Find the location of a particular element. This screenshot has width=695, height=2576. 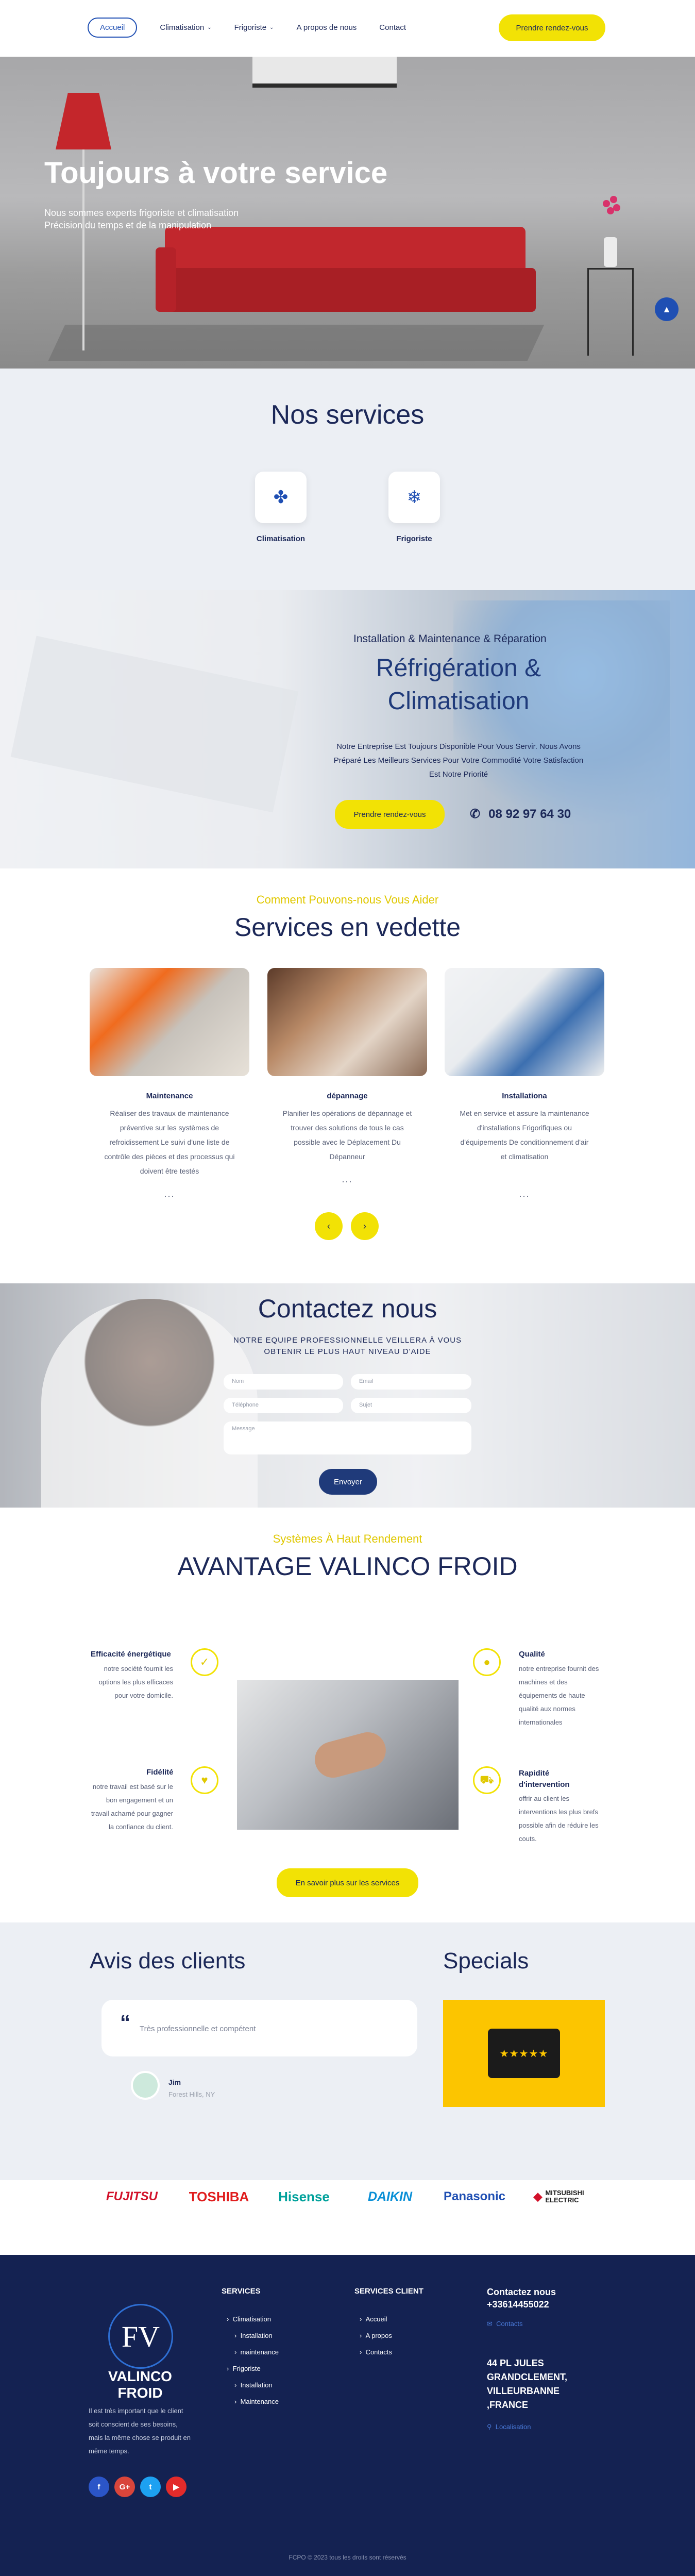

vase is located at coordinates (611, 252).